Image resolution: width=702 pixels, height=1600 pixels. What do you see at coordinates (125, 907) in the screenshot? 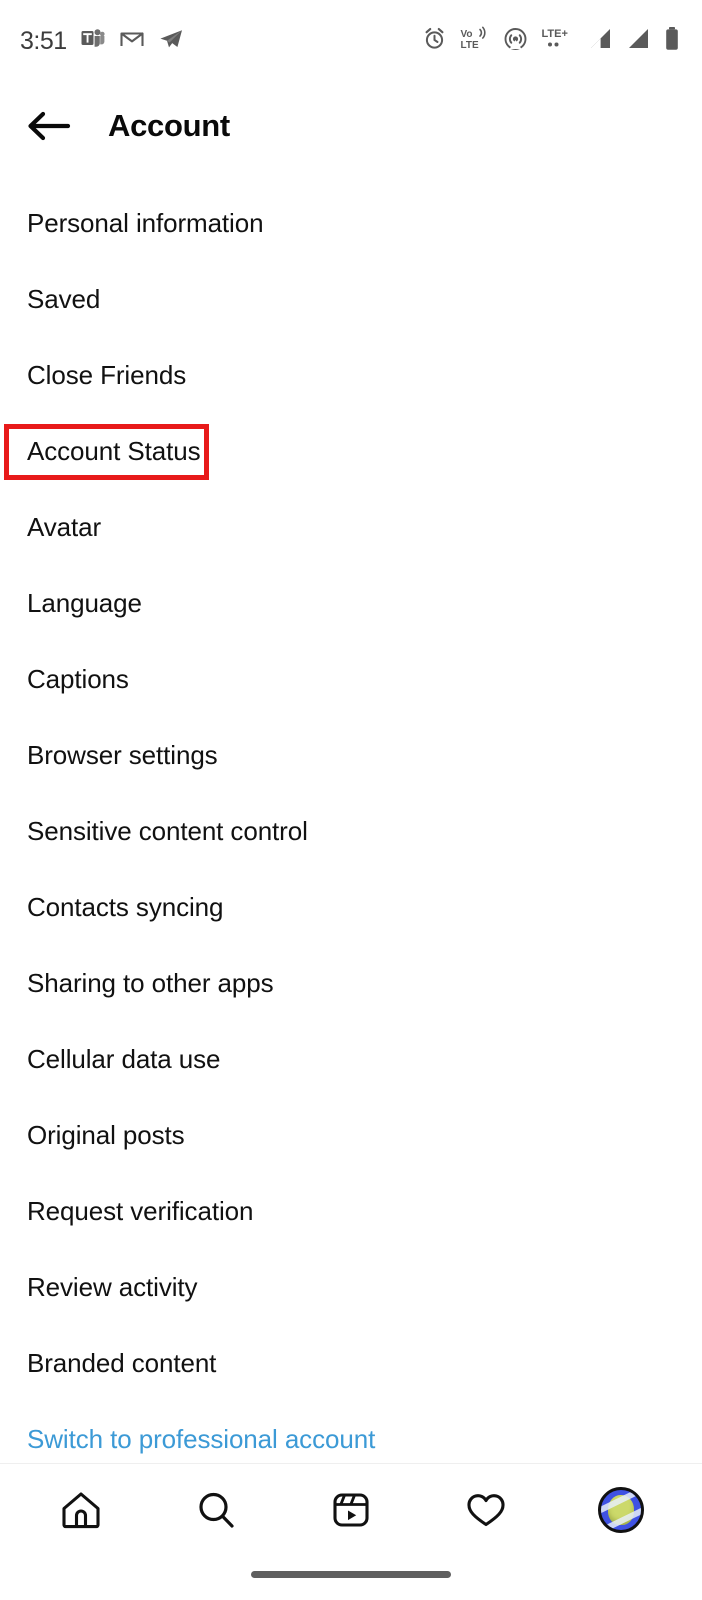
I see `settings-item-label: Contacts syncing` at bounding box center [125, 907].